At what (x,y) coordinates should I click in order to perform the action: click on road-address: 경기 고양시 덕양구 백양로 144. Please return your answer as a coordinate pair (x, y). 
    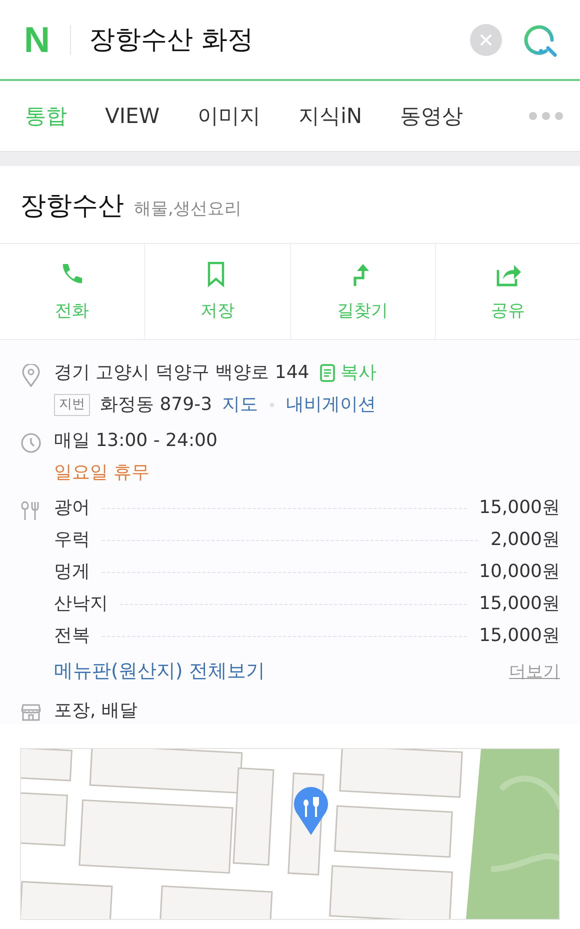
    Looking at the image, I should click on (182, 373).